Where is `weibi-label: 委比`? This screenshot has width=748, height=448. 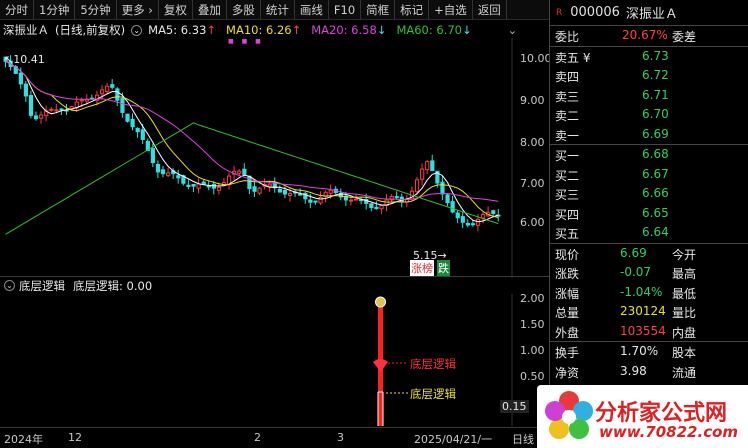 weibi-label: 委比 is located at coordinates (567, 37).